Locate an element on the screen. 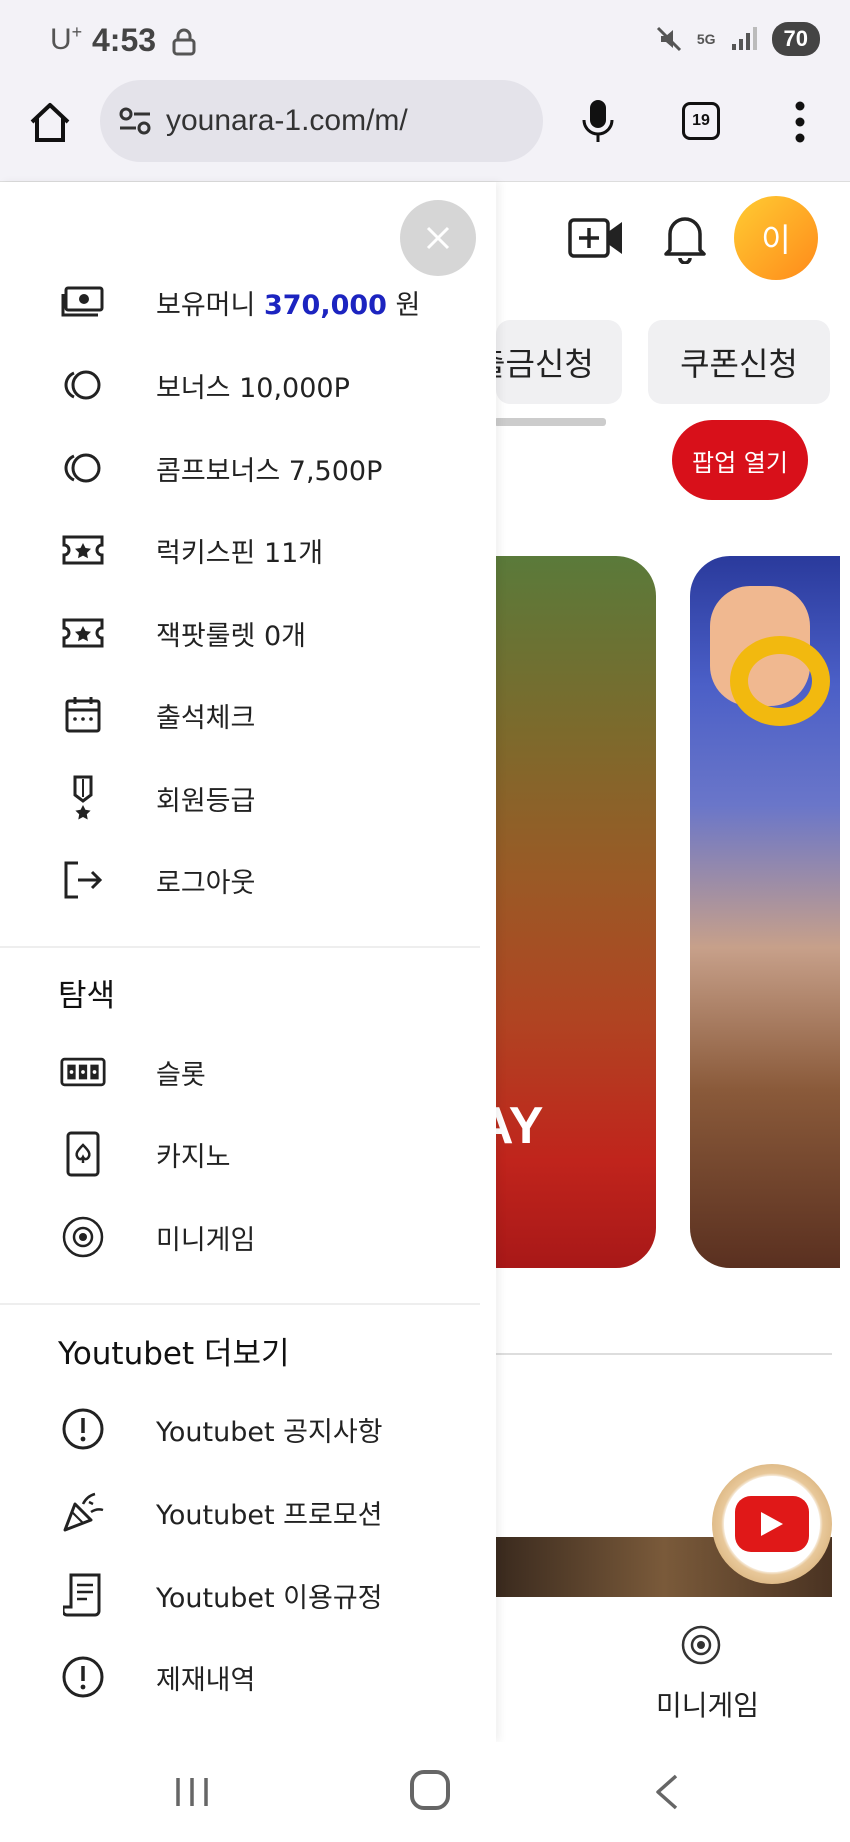 The width and height of the screenshot is (850, 1842). minigame-label: 미니게임 is located at coordinates (206, 1240).